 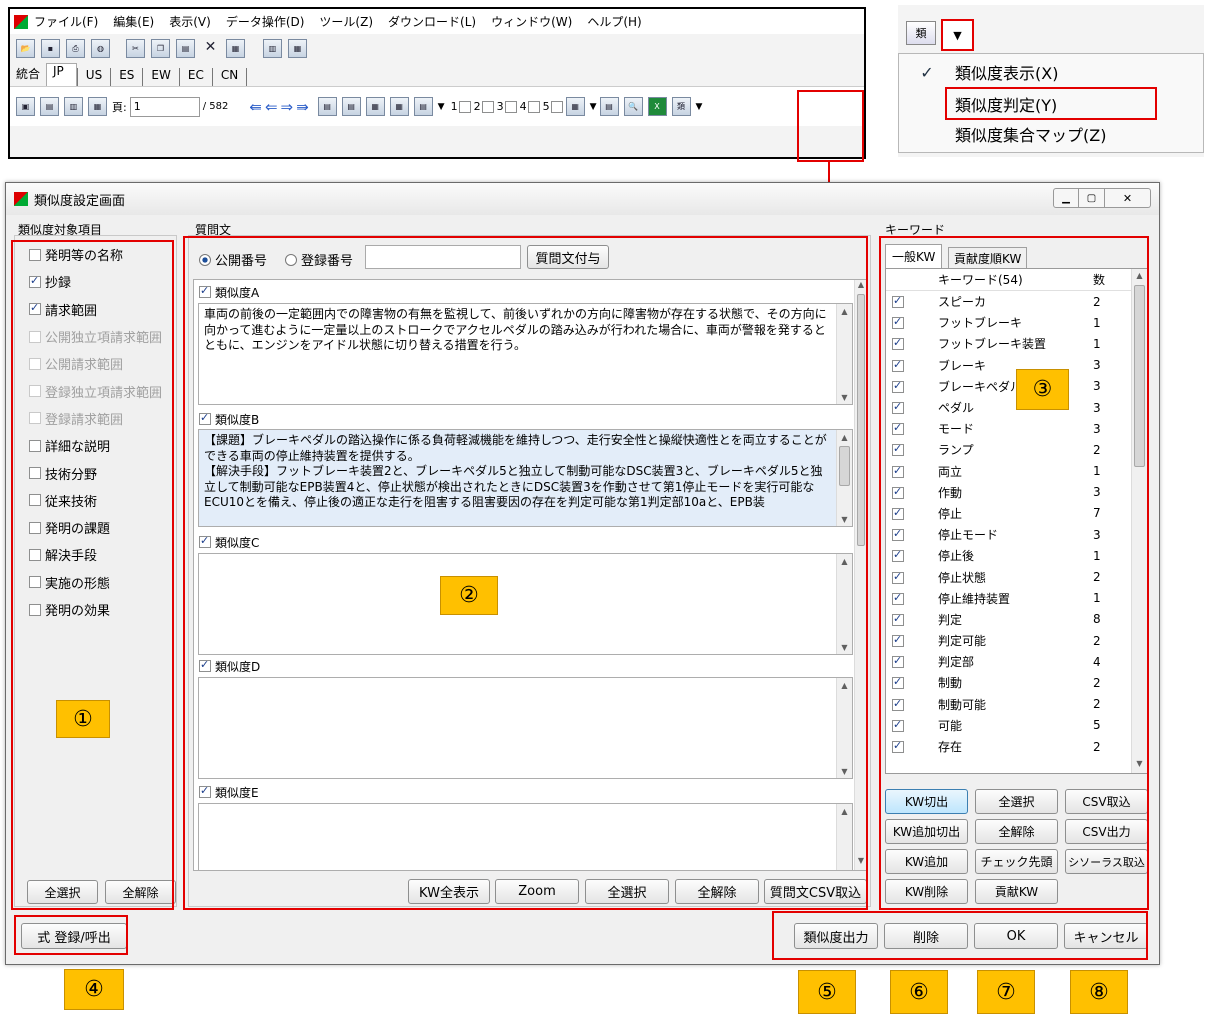 What do you see at coordinates (699, 107) in the screenshot?
I see `similarity-dropdown-icon: ▼` at bounding box center [699, 107].